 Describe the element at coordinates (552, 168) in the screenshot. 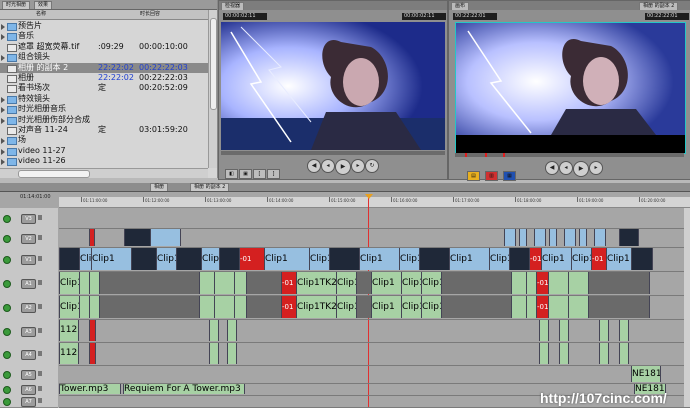

I see `canvas-play-in-out-icon: ◀` at that location.